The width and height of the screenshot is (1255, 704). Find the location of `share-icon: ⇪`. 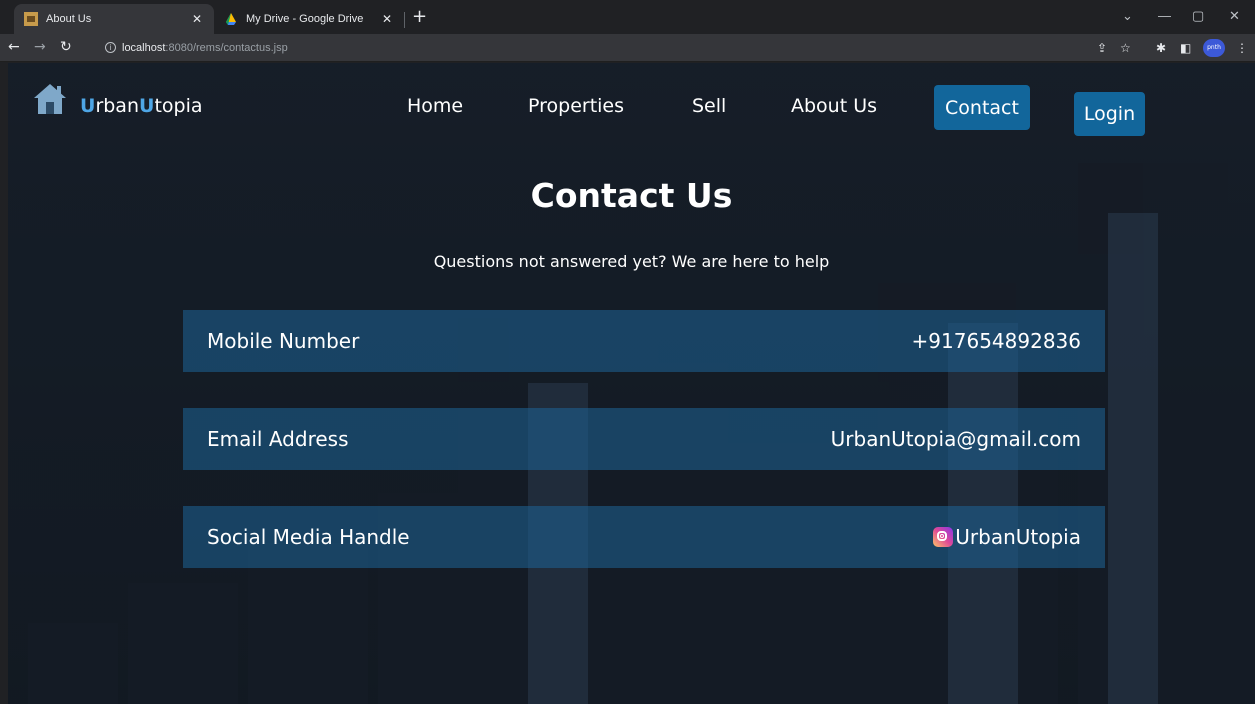

share-icon: ⇪ is located at coordinates (1102, 48).